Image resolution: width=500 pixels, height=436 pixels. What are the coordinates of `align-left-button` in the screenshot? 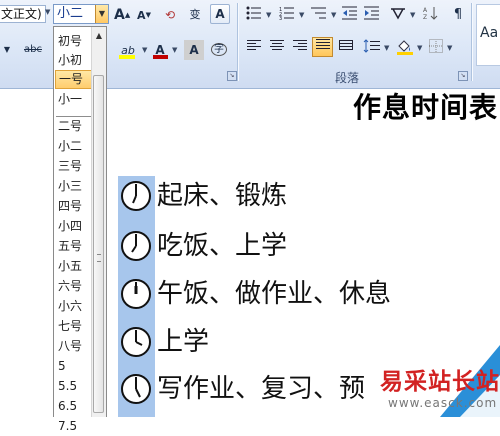 It's located at (254, 48).